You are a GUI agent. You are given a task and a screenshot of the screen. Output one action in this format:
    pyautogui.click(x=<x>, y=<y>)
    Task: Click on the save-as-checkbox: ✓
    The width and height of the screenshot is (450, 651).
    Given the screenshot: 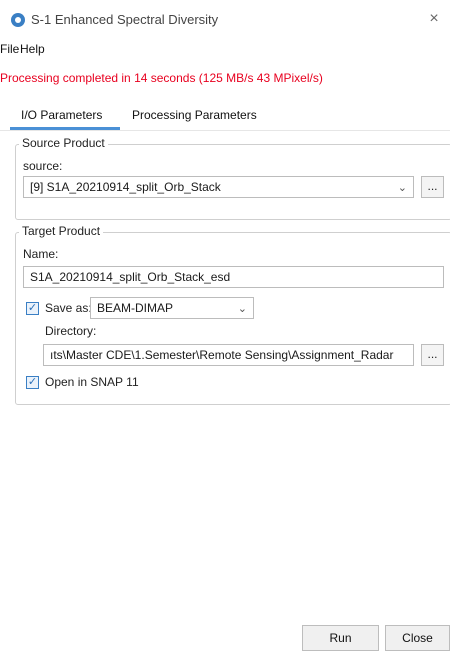 What is the action you would take?
    pyautogui.click(x=32, y=308)
    